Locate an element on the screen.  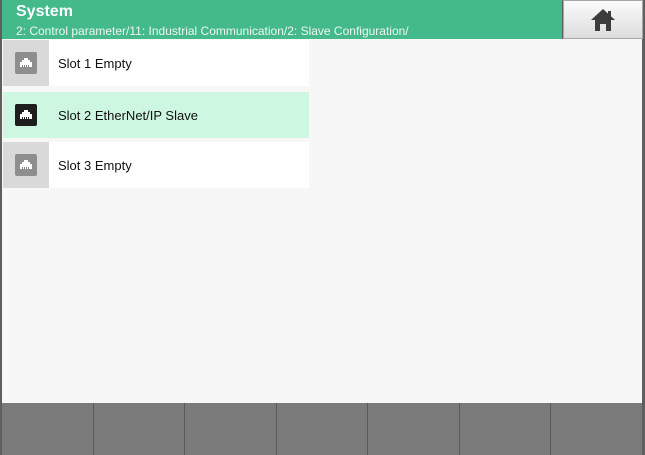
slot-2-item: Slot 2 EtherNet/IP Slave is located at coordinates (156, 115).